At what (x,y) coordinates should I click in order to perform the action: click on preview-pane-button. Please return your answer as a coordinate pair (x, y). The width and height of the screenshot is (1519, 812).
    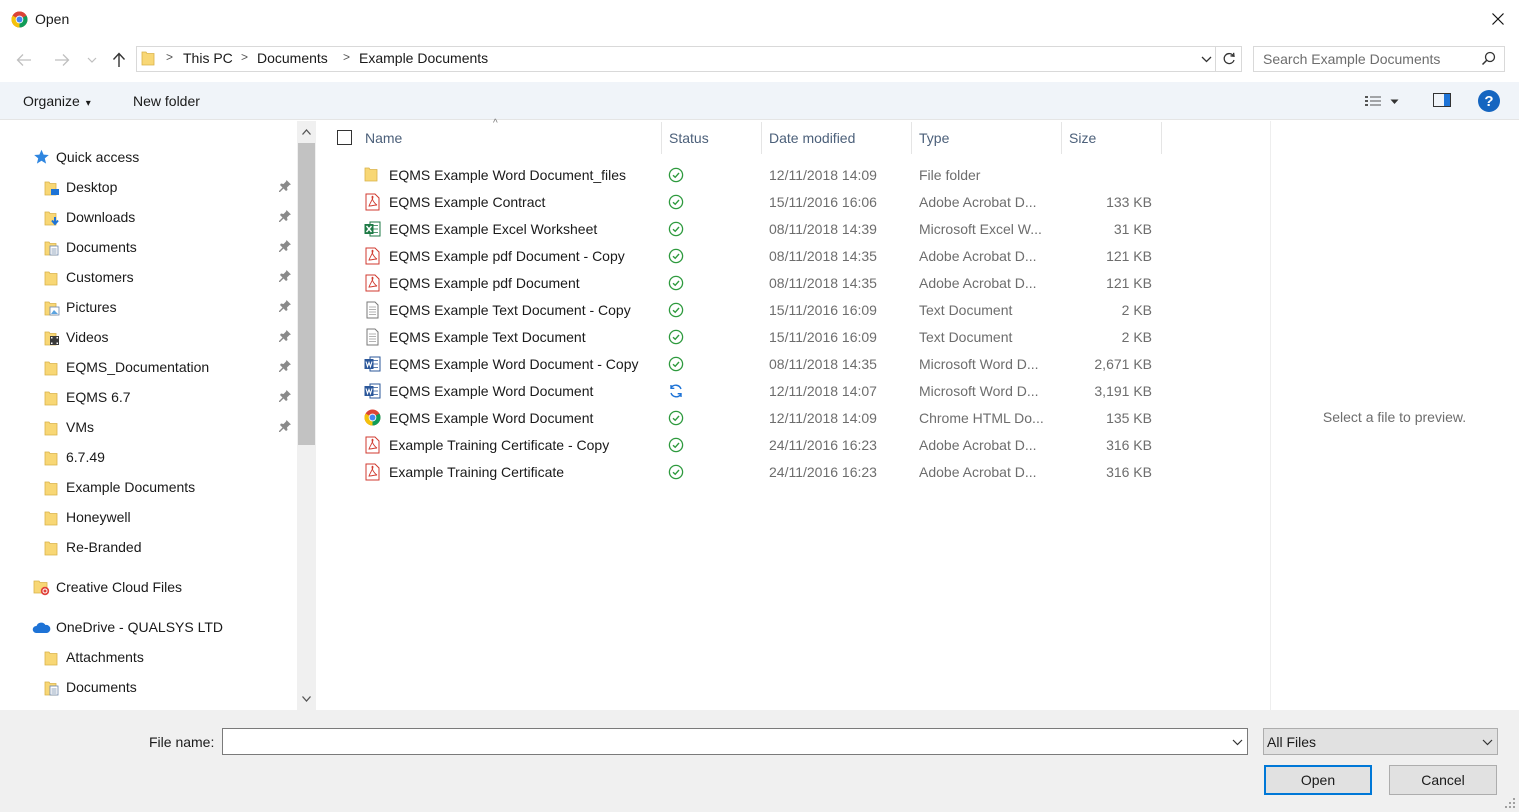
    Looking at the image, I should click on (1443, 102).